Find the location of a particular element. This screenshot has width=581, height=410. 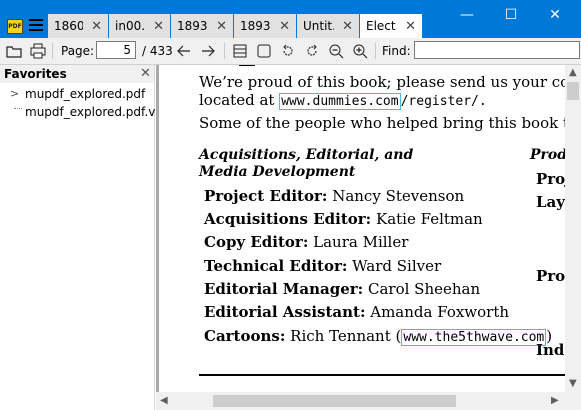

tab-4: 1893... ✕ is located at coordinates (265, 26).